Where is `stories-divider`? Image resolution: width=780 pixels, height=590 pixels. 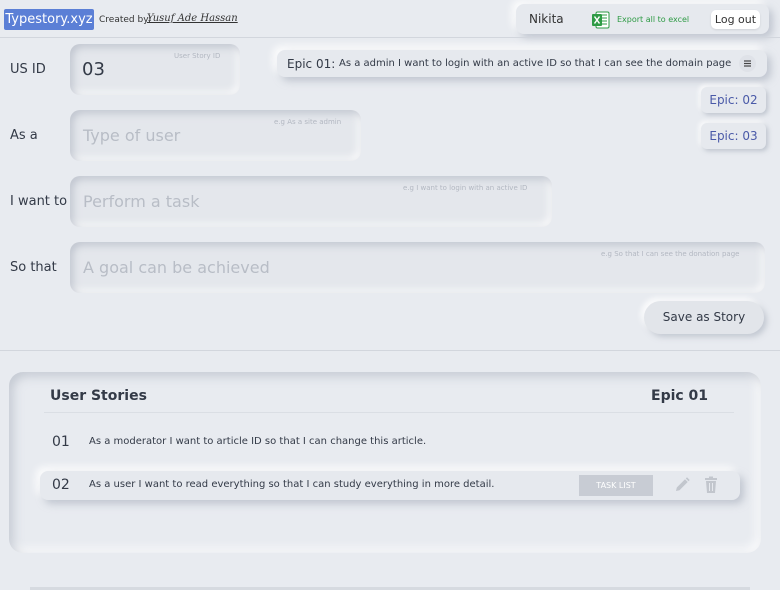
stories-divider is located at coordinates (389, 412).